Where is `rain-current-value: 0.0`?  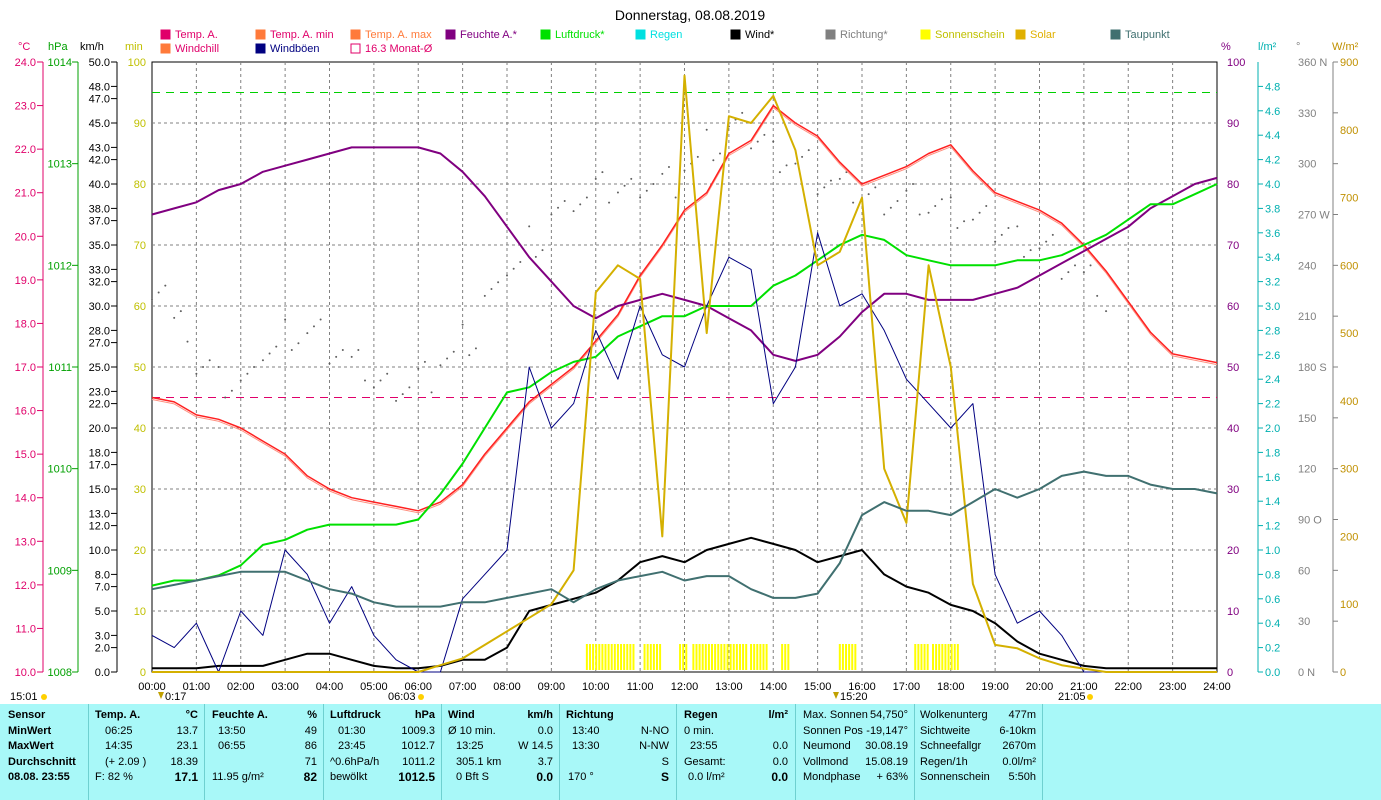
rain-current-value: 0.0 is located at coordinates (779, 777).